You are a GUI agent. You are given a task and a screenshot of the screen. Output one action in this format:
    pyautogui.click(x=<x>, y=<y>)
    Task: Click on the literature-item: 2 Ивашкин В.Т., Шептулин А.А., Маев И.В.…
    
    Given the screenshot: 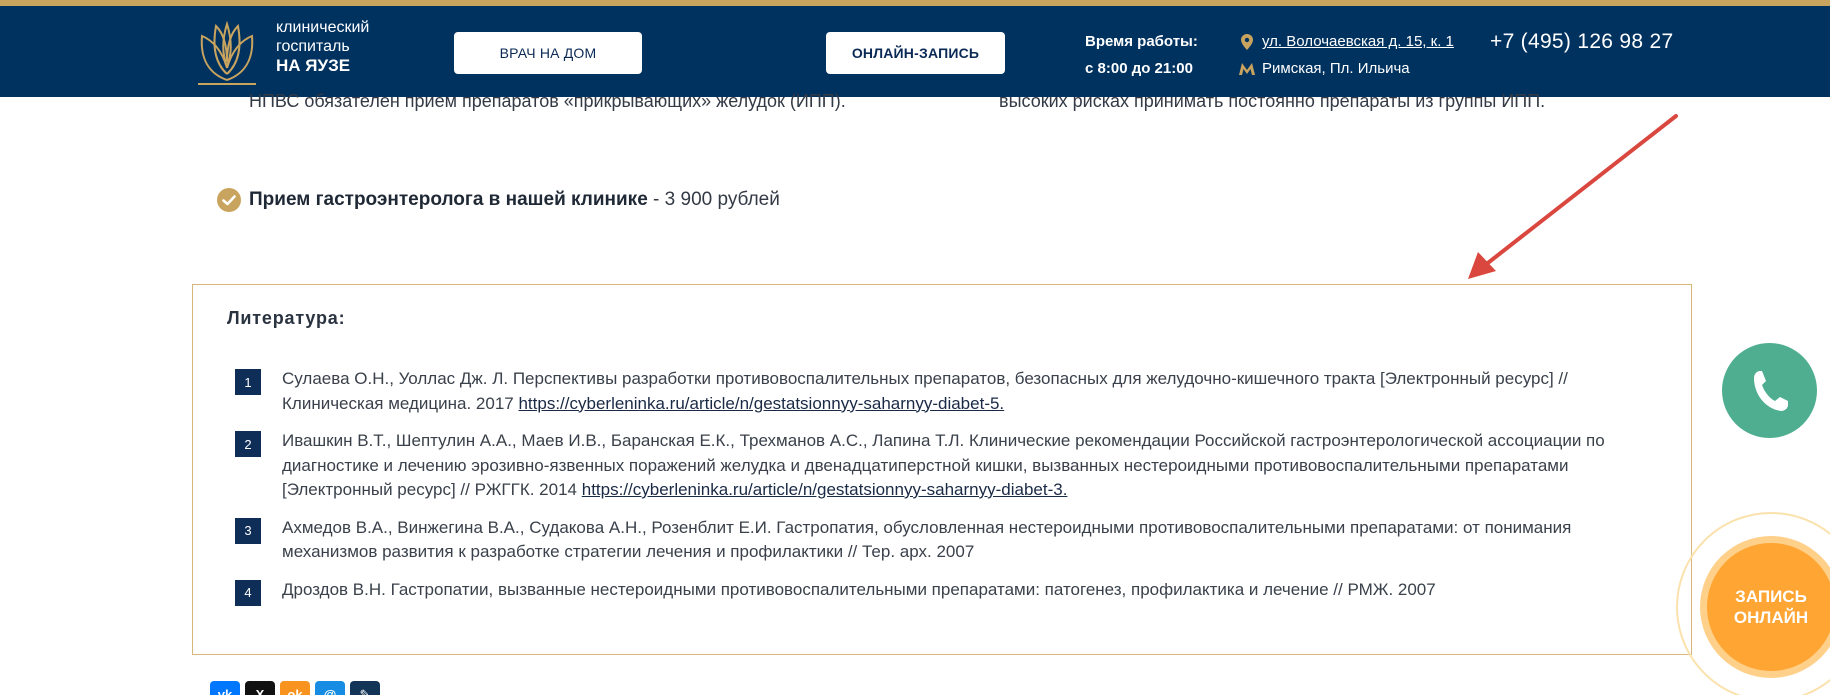 What is the action you would take?
    pyautogui.click(x=945, y=466)
    